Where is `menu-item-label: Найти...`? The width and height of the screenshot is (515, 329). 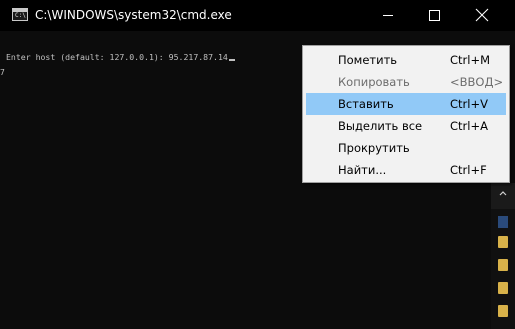
menu-item-label: Найти... is located at coordinates (362, 170).